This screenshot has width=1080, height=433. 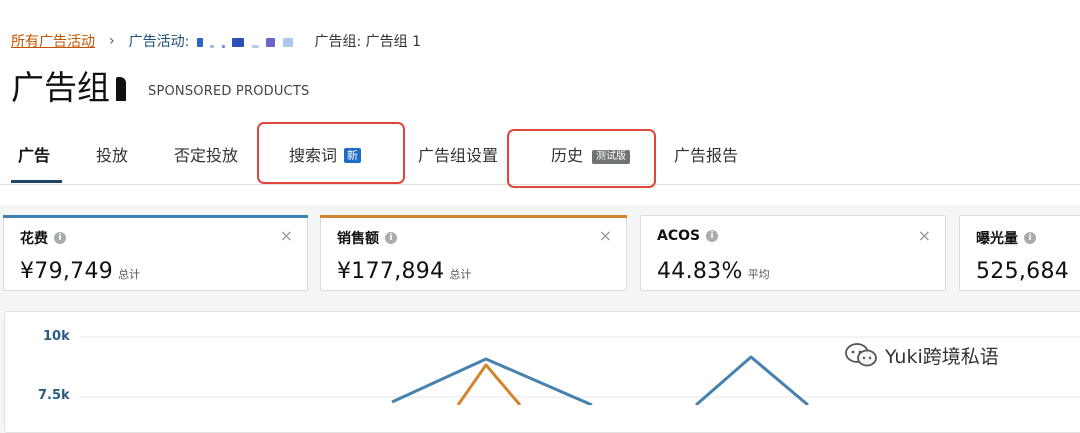 What do you see at coordinates (67, 271) in the screenshot?
I see `metric-value-text: ¥79,749` at bounding box center [67, 271].